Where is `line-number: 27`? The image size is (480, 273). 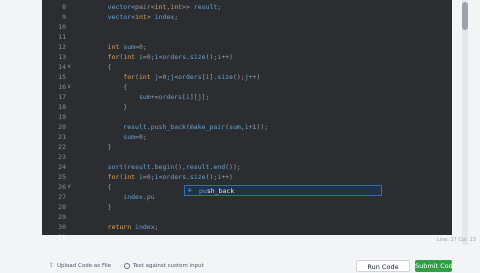
line-number: 27 is located at coordinates (62, 197).